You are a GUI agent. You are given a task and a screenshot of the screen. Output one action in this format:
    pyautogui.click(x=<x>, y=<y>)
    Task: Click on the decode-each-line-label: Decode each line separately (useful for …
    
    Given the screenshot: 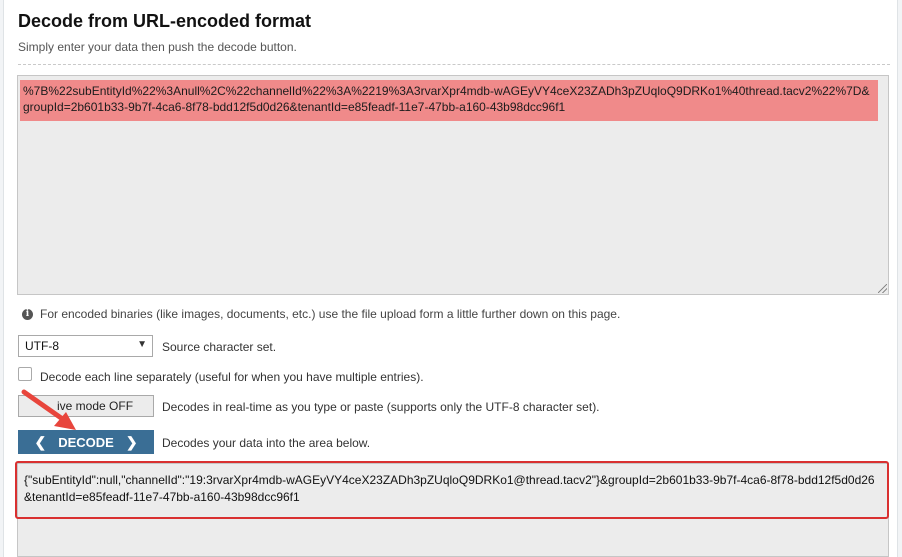 What is the action you would take?
    pyautogui.click(x=232, y=377)
    